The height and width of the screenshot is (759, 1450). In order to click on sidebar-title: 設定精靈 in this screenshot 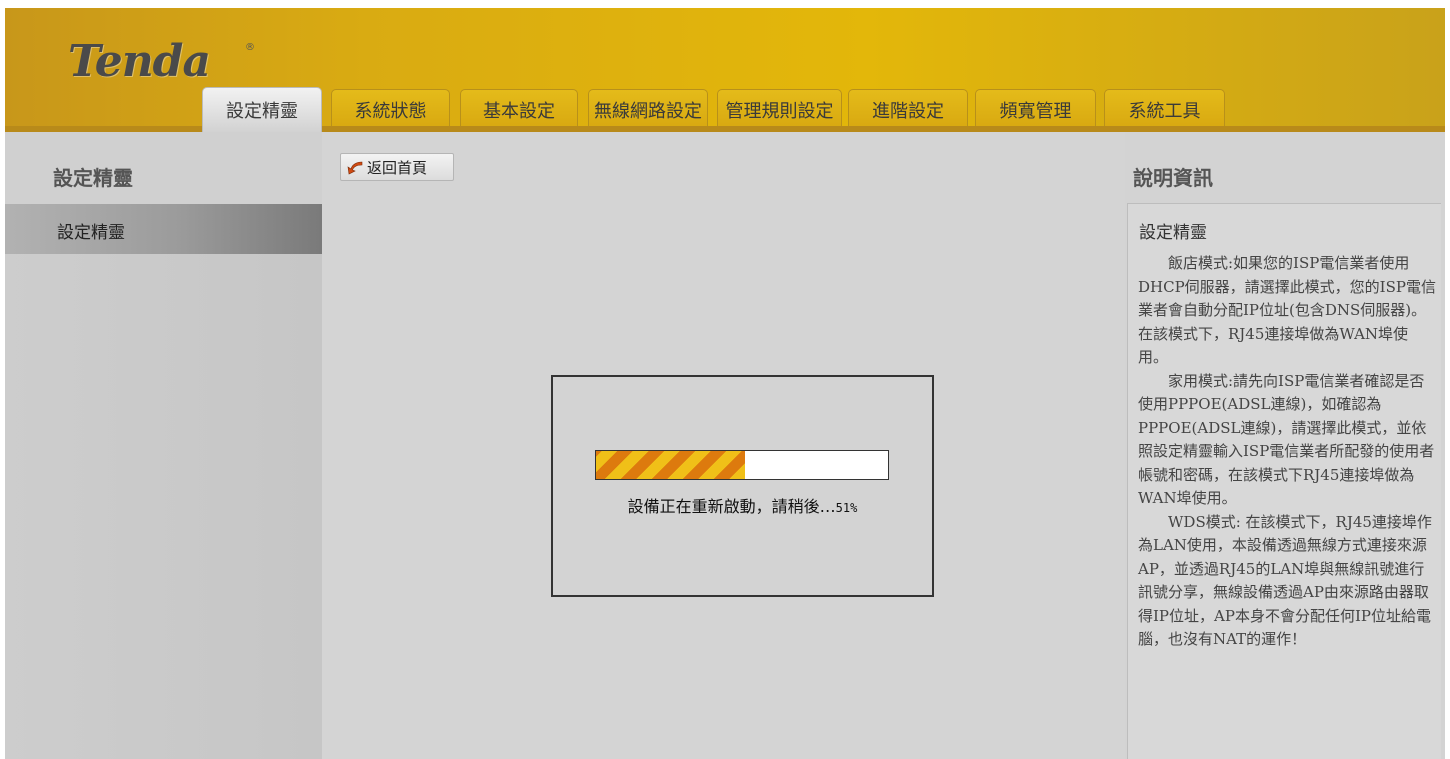, I will do `click(93, 178)`.